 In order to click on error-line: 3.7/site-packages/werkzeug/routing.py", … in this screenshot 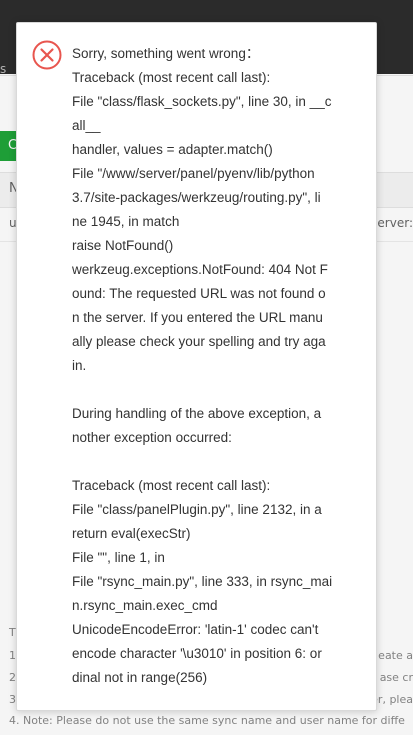, I will do `click(196, 197)`.